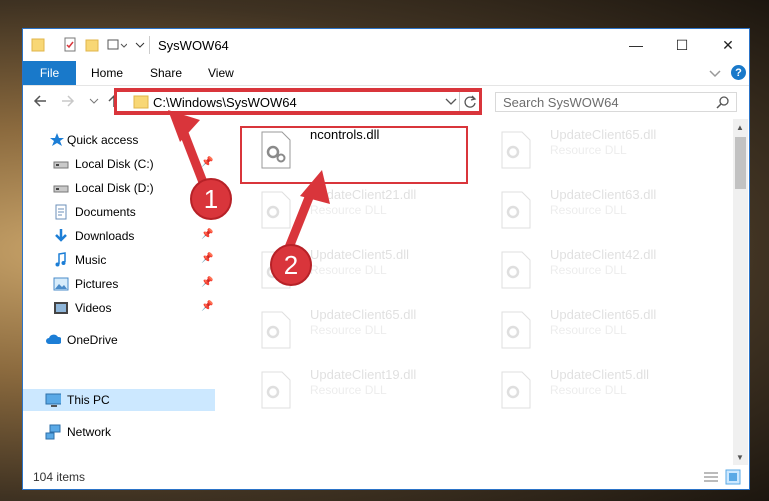  Describe the element at coordinates (249, 181) in the screenshot. I see `annotation-arrows` at that location.